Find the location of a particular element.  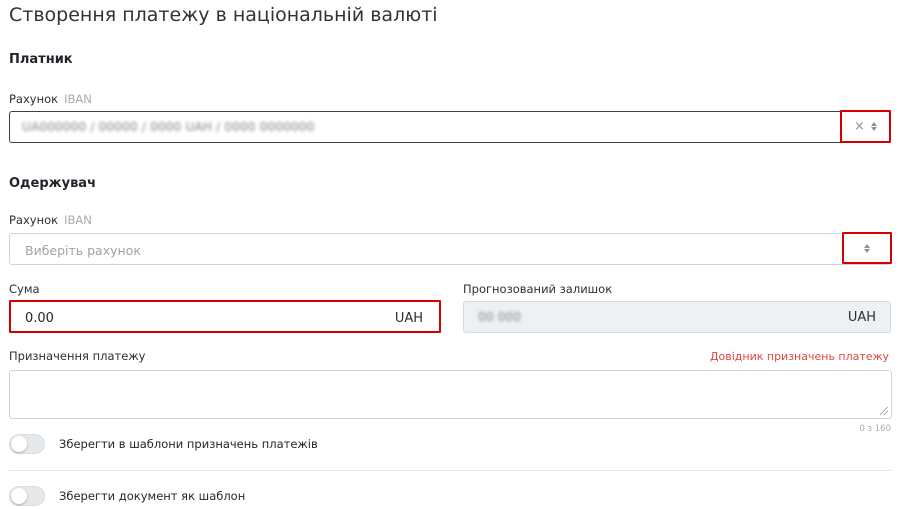

amount-label: Сума is located at coordinates (24, 289).